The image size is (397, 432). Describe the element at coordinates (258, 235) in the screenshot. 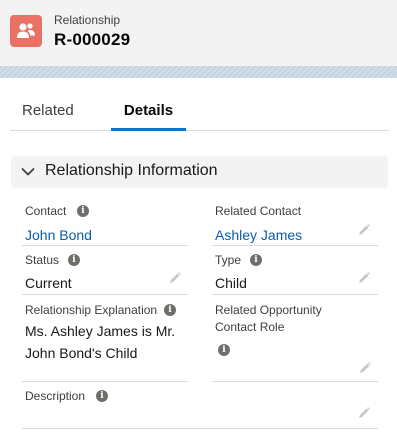

I see `related-contact-link: Ashley James` at that location.